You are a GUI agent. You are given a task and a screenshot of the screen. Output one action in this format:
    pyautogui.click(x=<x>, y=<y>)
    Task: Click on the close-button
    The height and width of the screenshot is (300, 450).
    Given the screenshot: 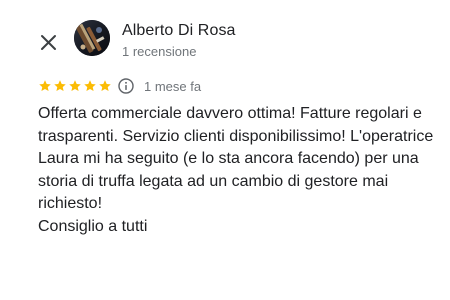 What is the action you would take?
    pyautogui.click(x=49, y=43)
    